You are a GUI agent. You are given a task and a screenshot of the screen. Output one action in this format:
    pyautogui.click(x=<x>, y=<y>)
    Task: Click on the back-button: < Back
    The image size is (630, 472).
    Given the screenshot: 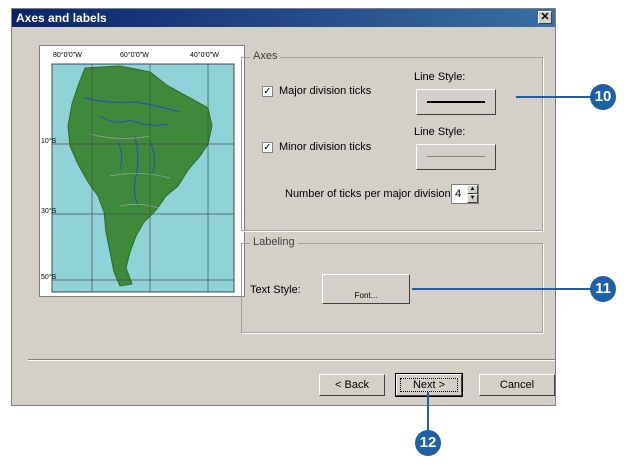 What is the action you would take?
    pyautogui.click(x=352, y=385)
    